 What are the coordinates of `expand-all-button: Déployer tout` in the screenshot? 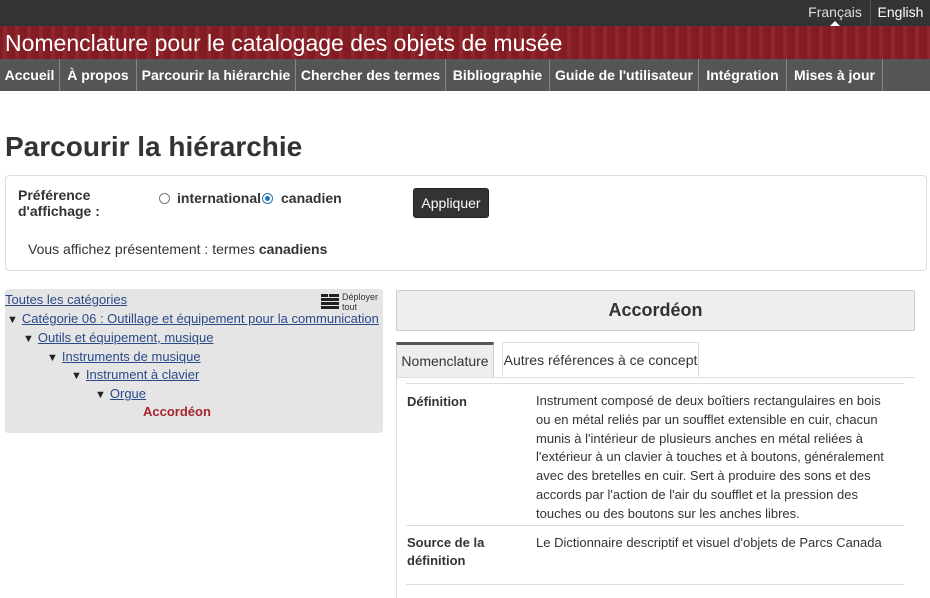 It's located at (351, 302).